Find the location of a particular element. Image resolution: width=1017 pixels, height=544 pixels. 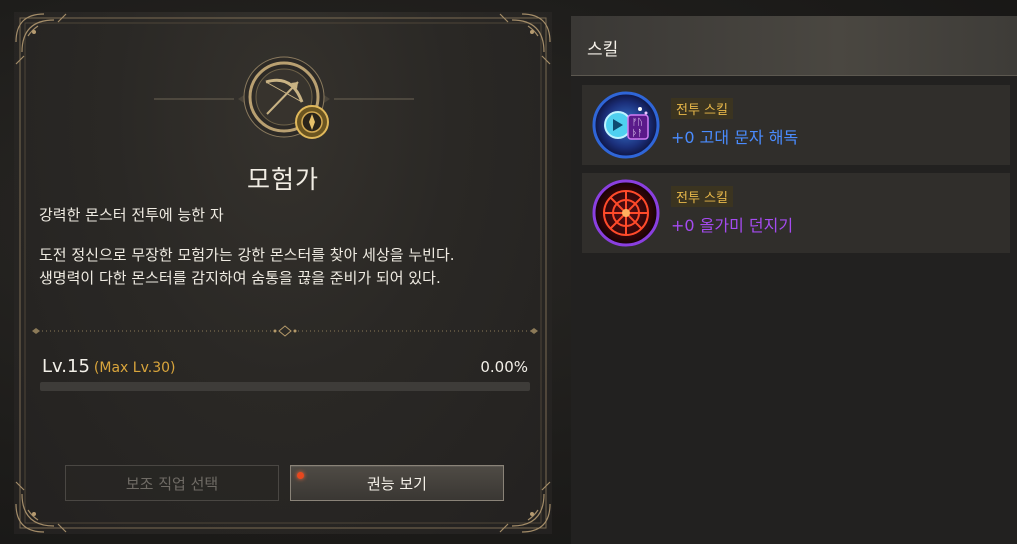

max-level-label: (Max Lv.30) is located at coordinates (134, 368).